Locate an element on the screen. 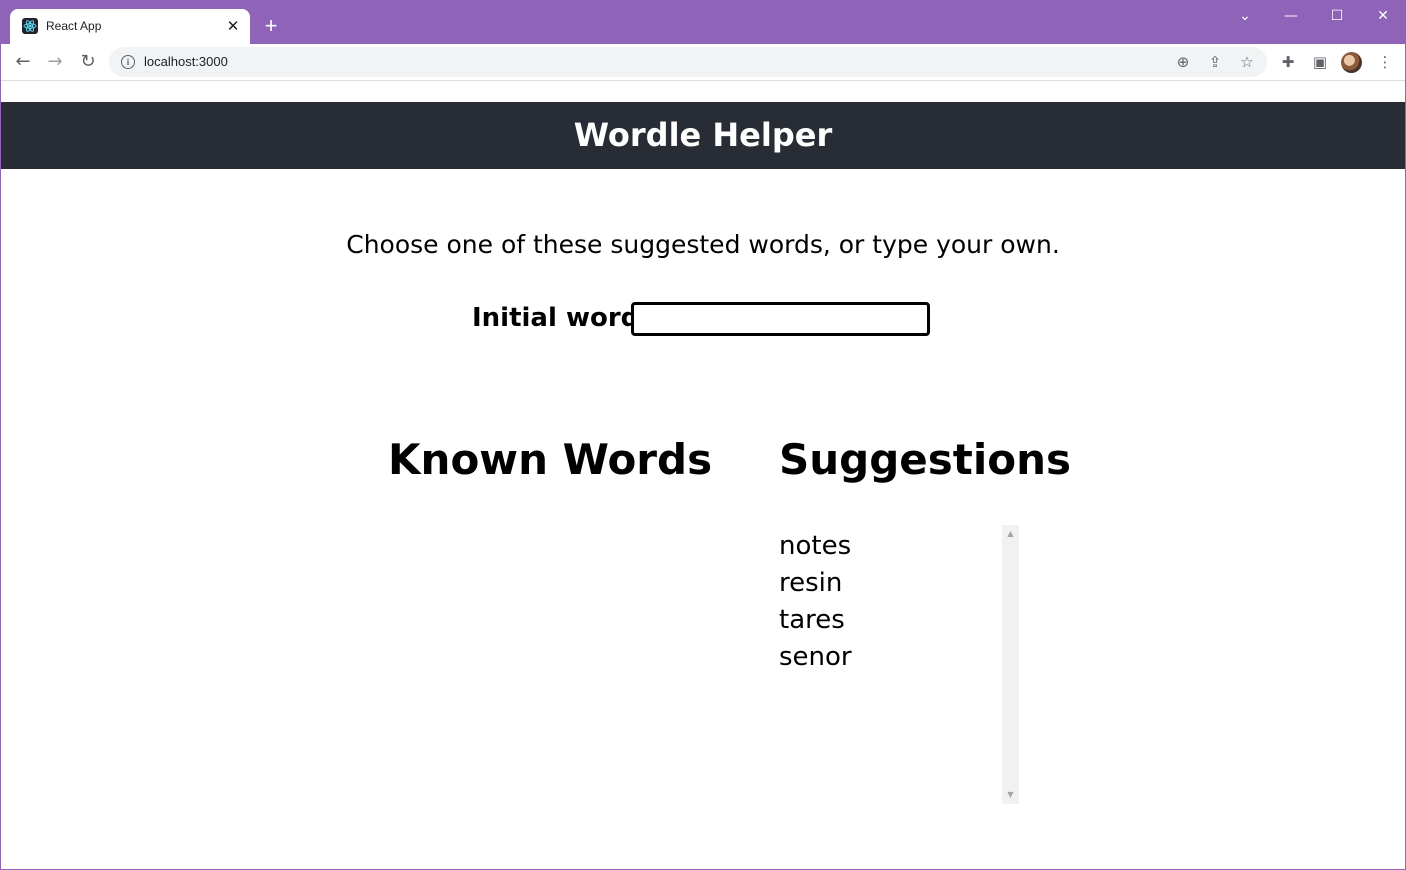 Image resolution: width=1406 pixels, height=870 pixels. extensions-icon: ✚ is located at coordinates (1288, 62).